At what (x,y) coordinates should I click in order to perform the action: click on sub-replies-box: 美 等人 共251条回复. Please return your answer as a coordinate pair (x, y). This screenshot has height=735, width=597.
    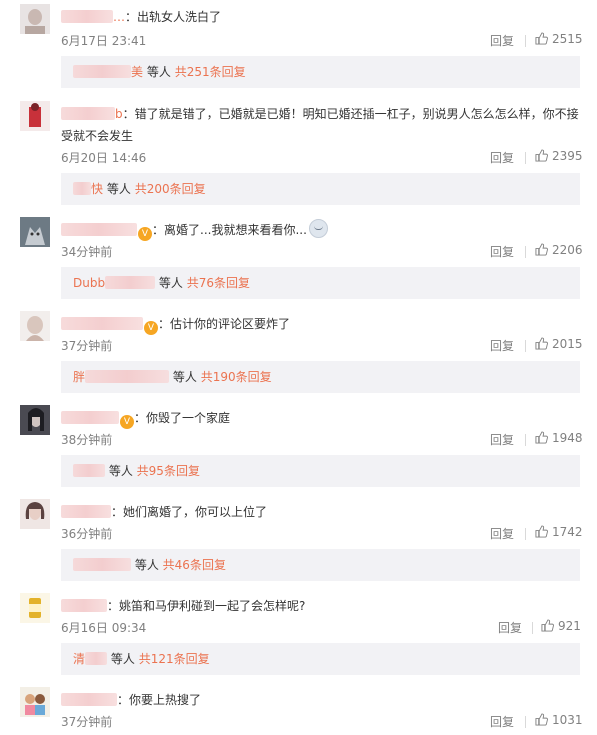
    Looking at the image, I should click on (320, 72).